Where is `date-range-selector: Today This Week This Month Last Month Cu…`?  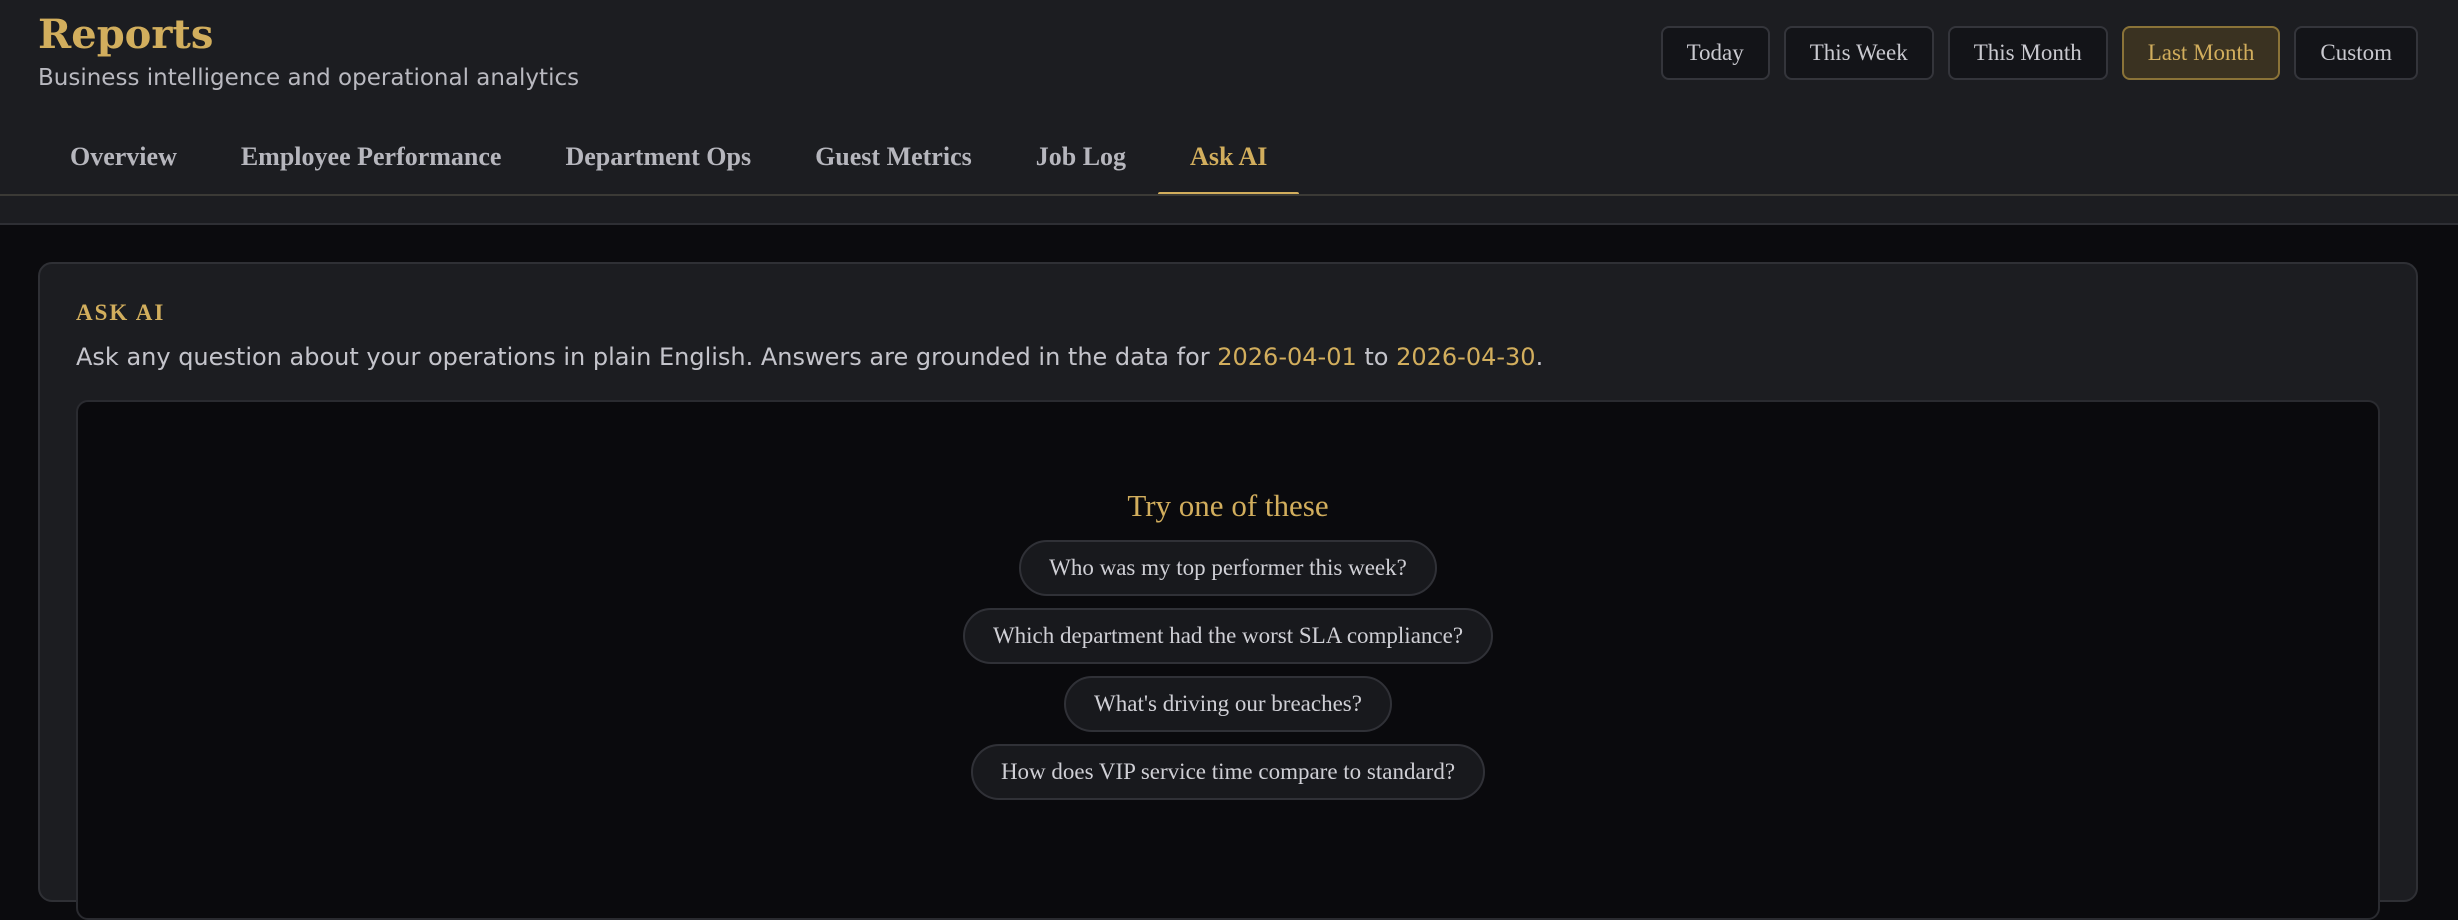 date-range-selector: Today This Week This Month Last Month Cu… is located at coordinates (2039, 53).